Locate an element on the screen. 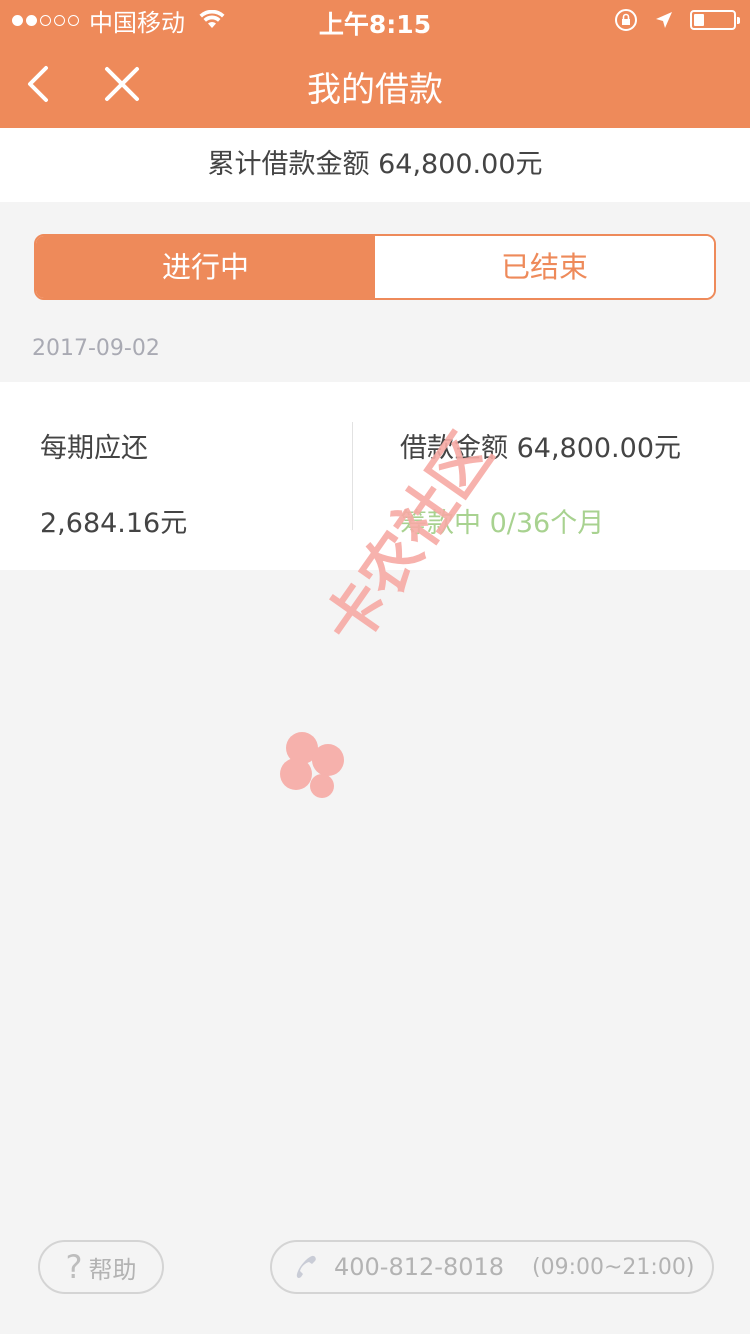 The image size is (750, 1334). tab-finished: 已结束 is located at coordinates (544, 267).